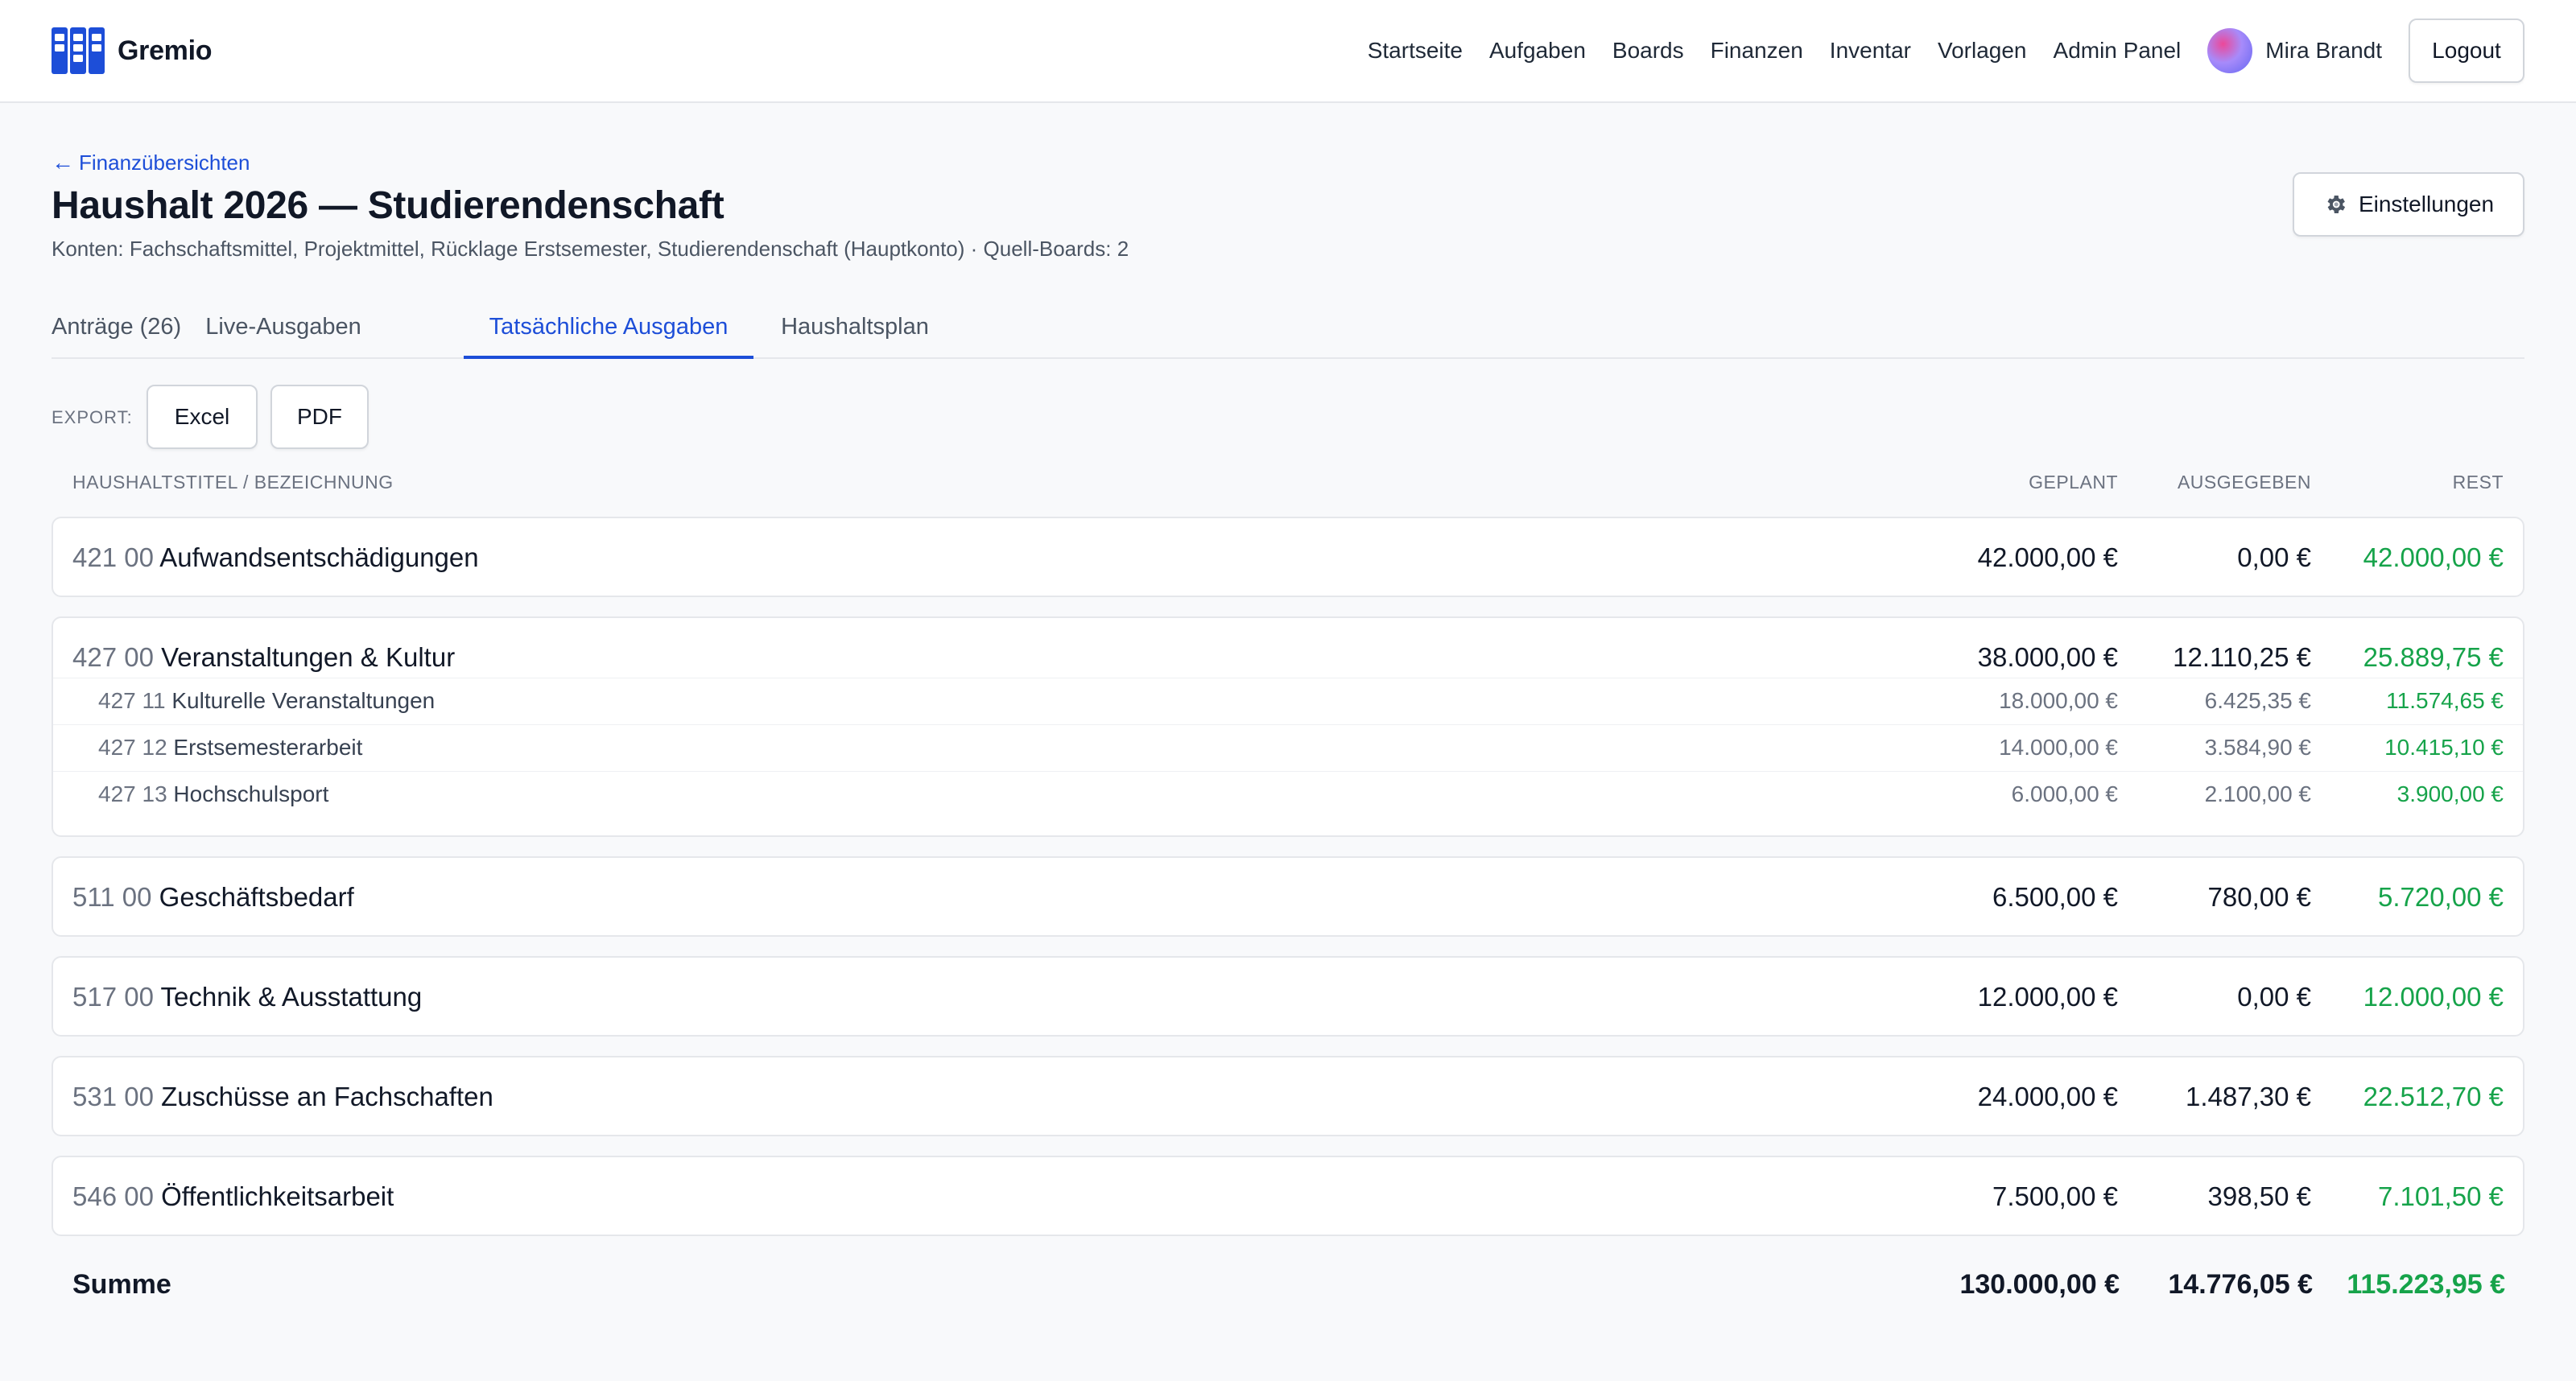  Describe the element at coordinates (2047, 997) in the screenshot. I see `planned-amount: 12.000,00 €` at that location.